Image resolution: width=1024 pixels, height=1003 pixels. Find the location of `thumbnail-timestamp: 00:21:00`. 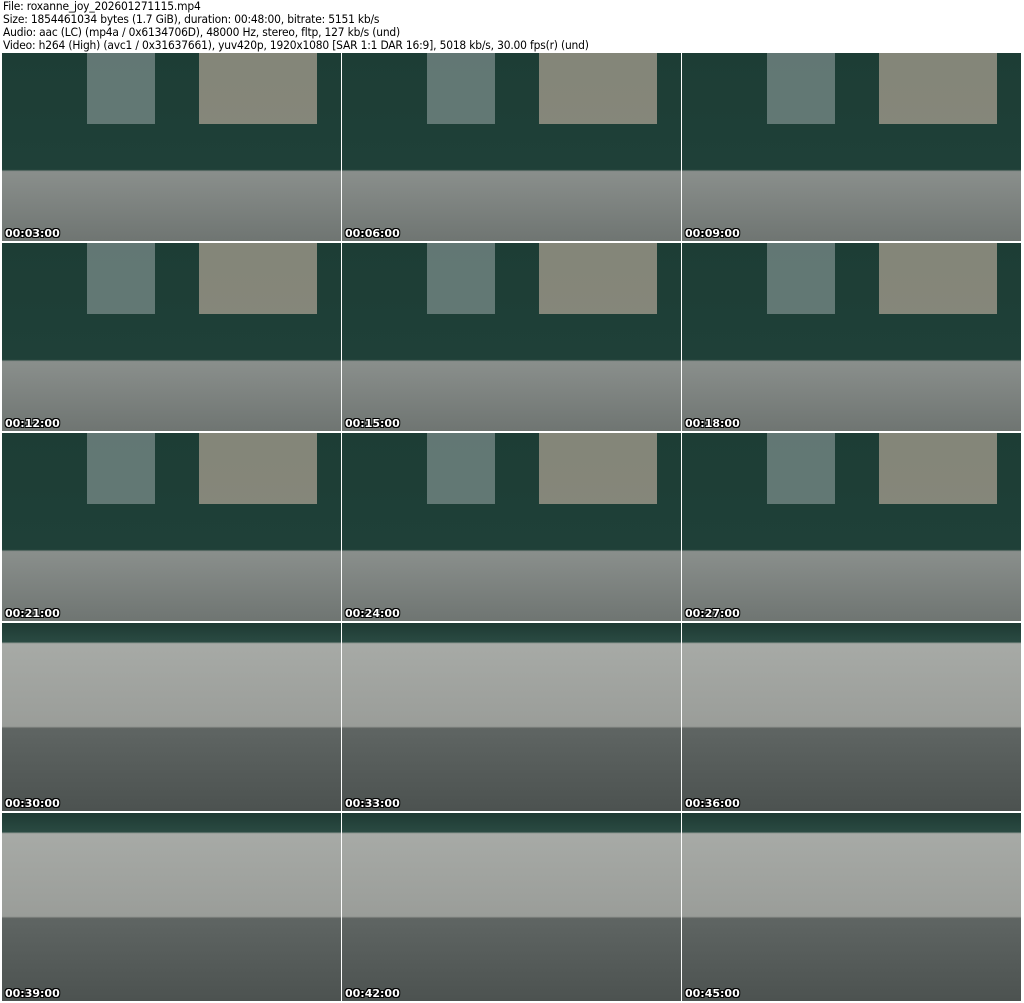

thumbnail-timestamp: 00:21:00 is located at coordinates (32, 613).